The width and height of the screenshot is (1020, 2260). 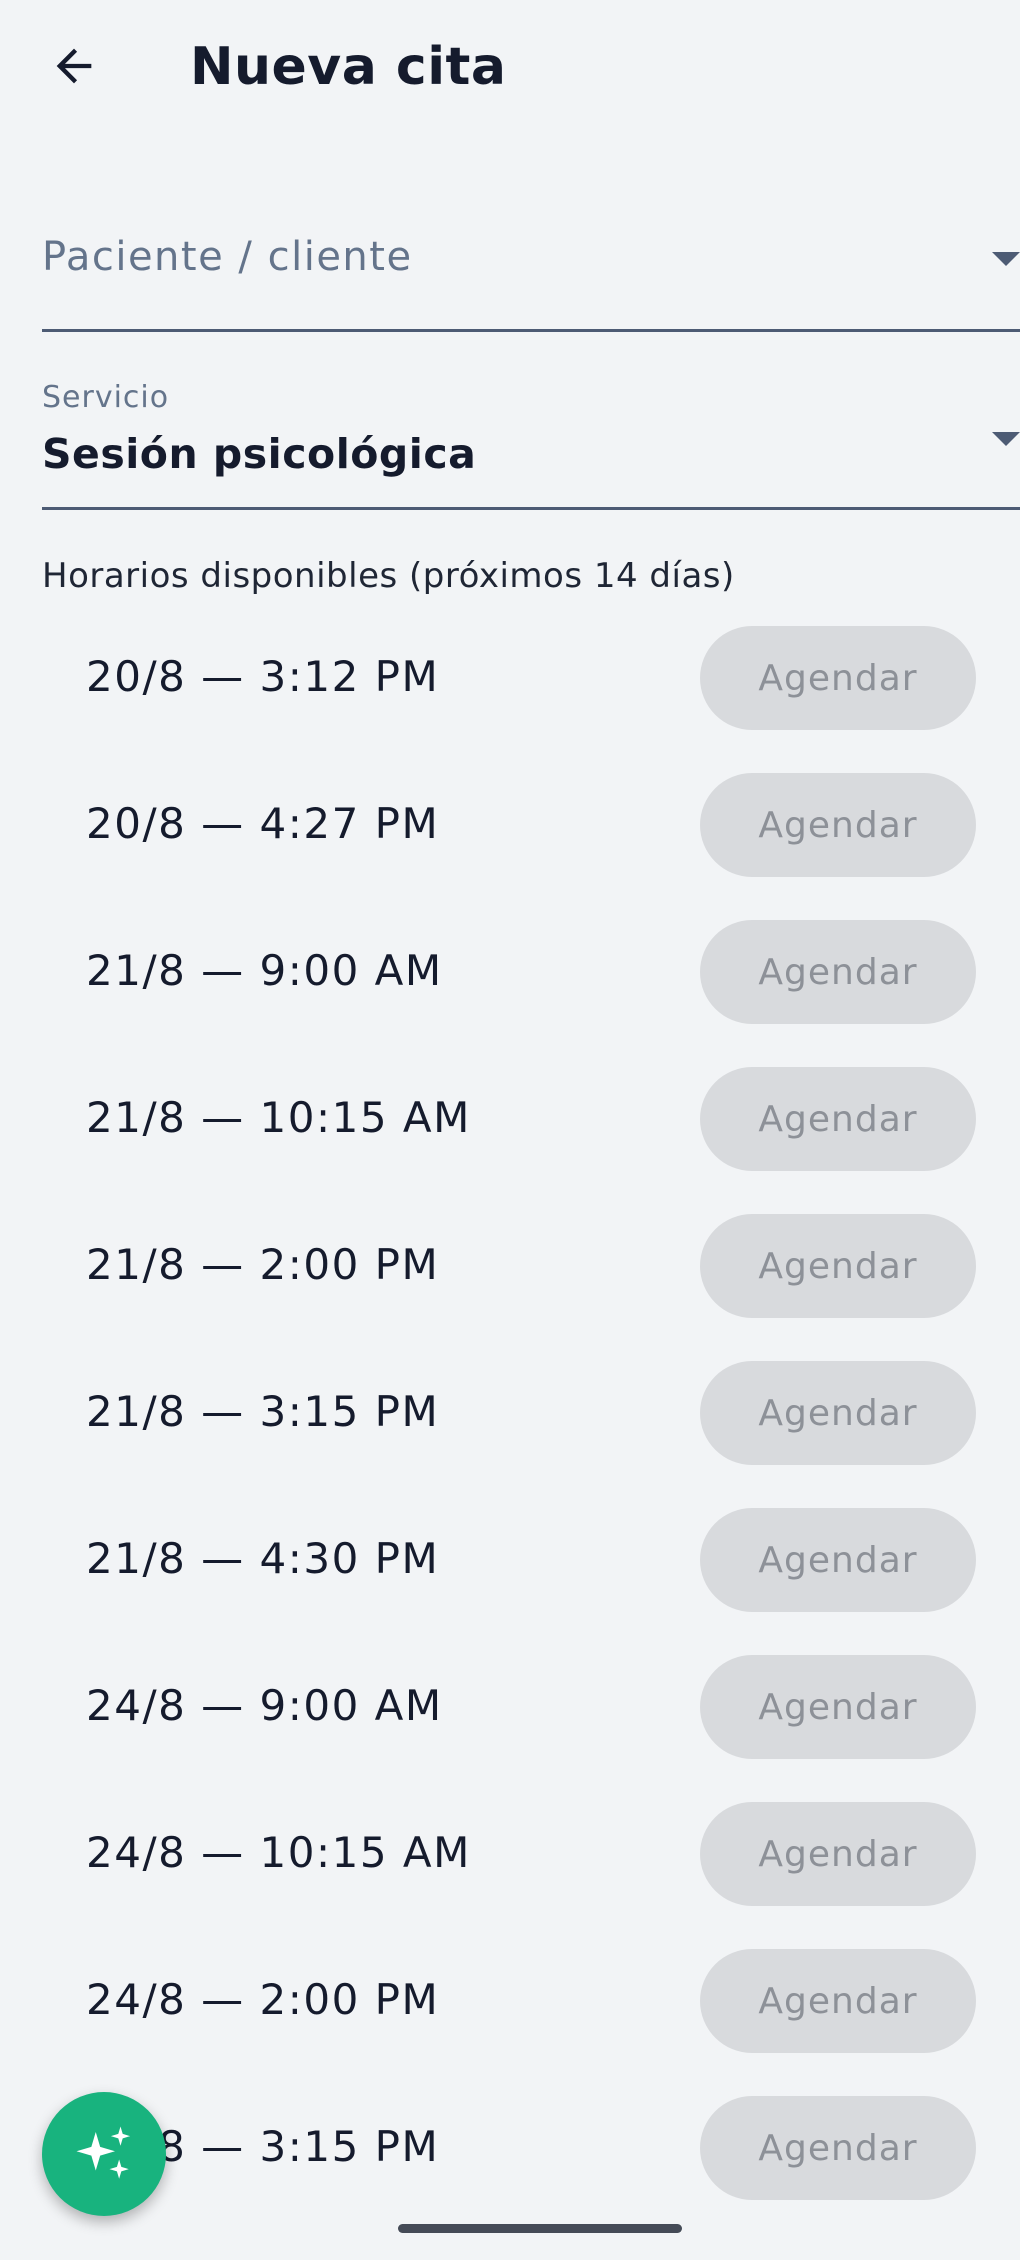 What do you see at coordinates (510, 70) in the screenshot?
I see `app-bar: Nueva cita` at bounding box center [510, 70].